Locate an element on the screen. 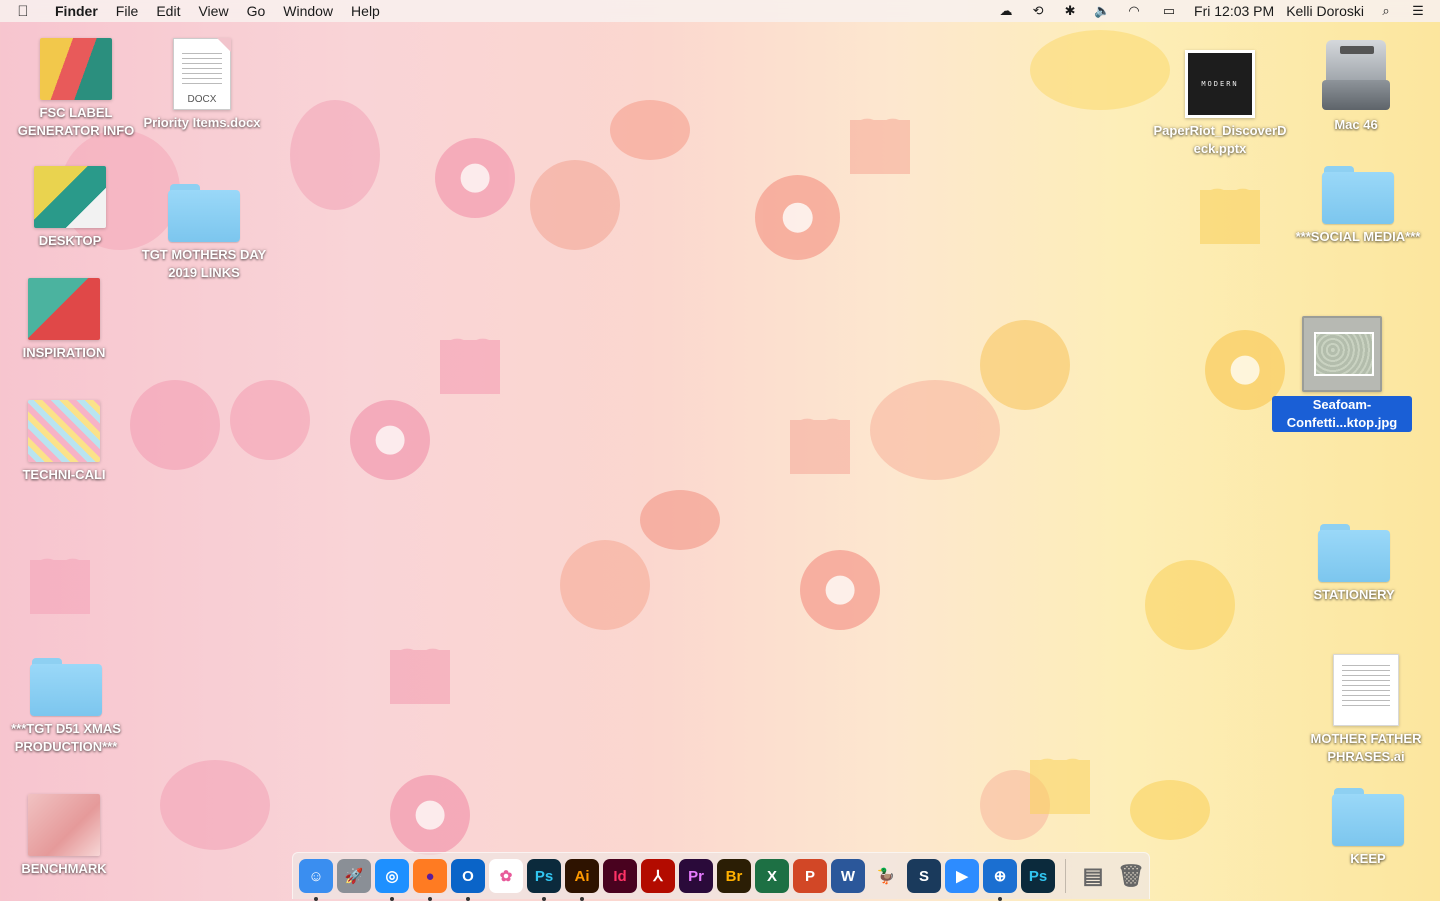 The image size is (1440, 901). desktop-item-label: KEEP is located at coordinates (1368, 858).